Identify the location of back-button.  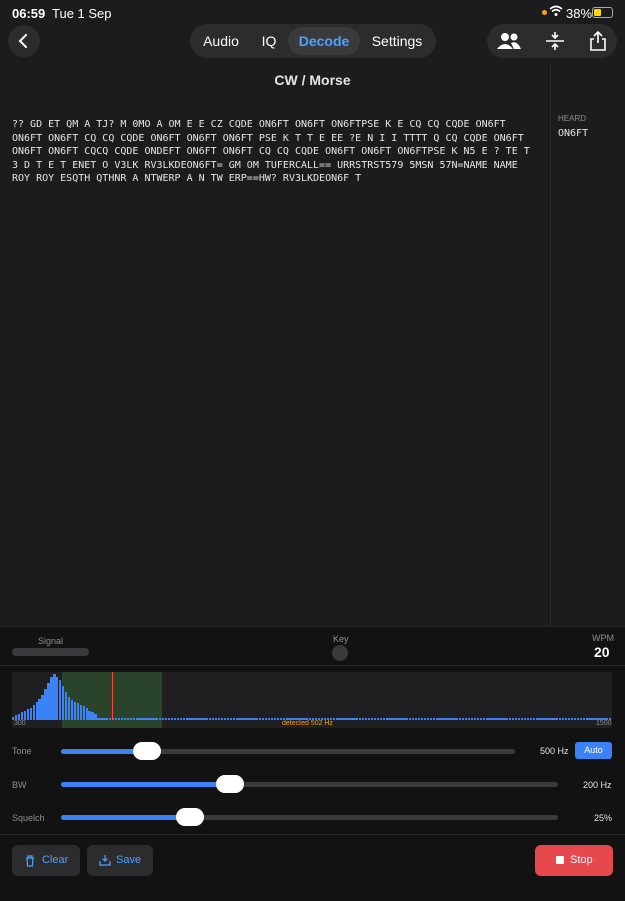
(24, 41).